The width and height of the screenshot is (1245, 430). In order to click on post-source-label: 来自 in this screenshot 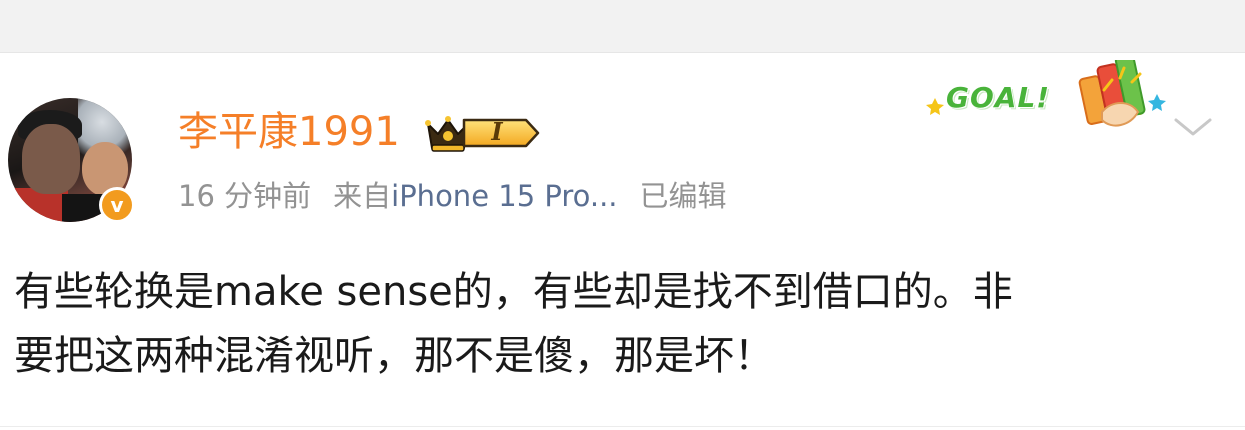, I will do `click(362, 196)`.